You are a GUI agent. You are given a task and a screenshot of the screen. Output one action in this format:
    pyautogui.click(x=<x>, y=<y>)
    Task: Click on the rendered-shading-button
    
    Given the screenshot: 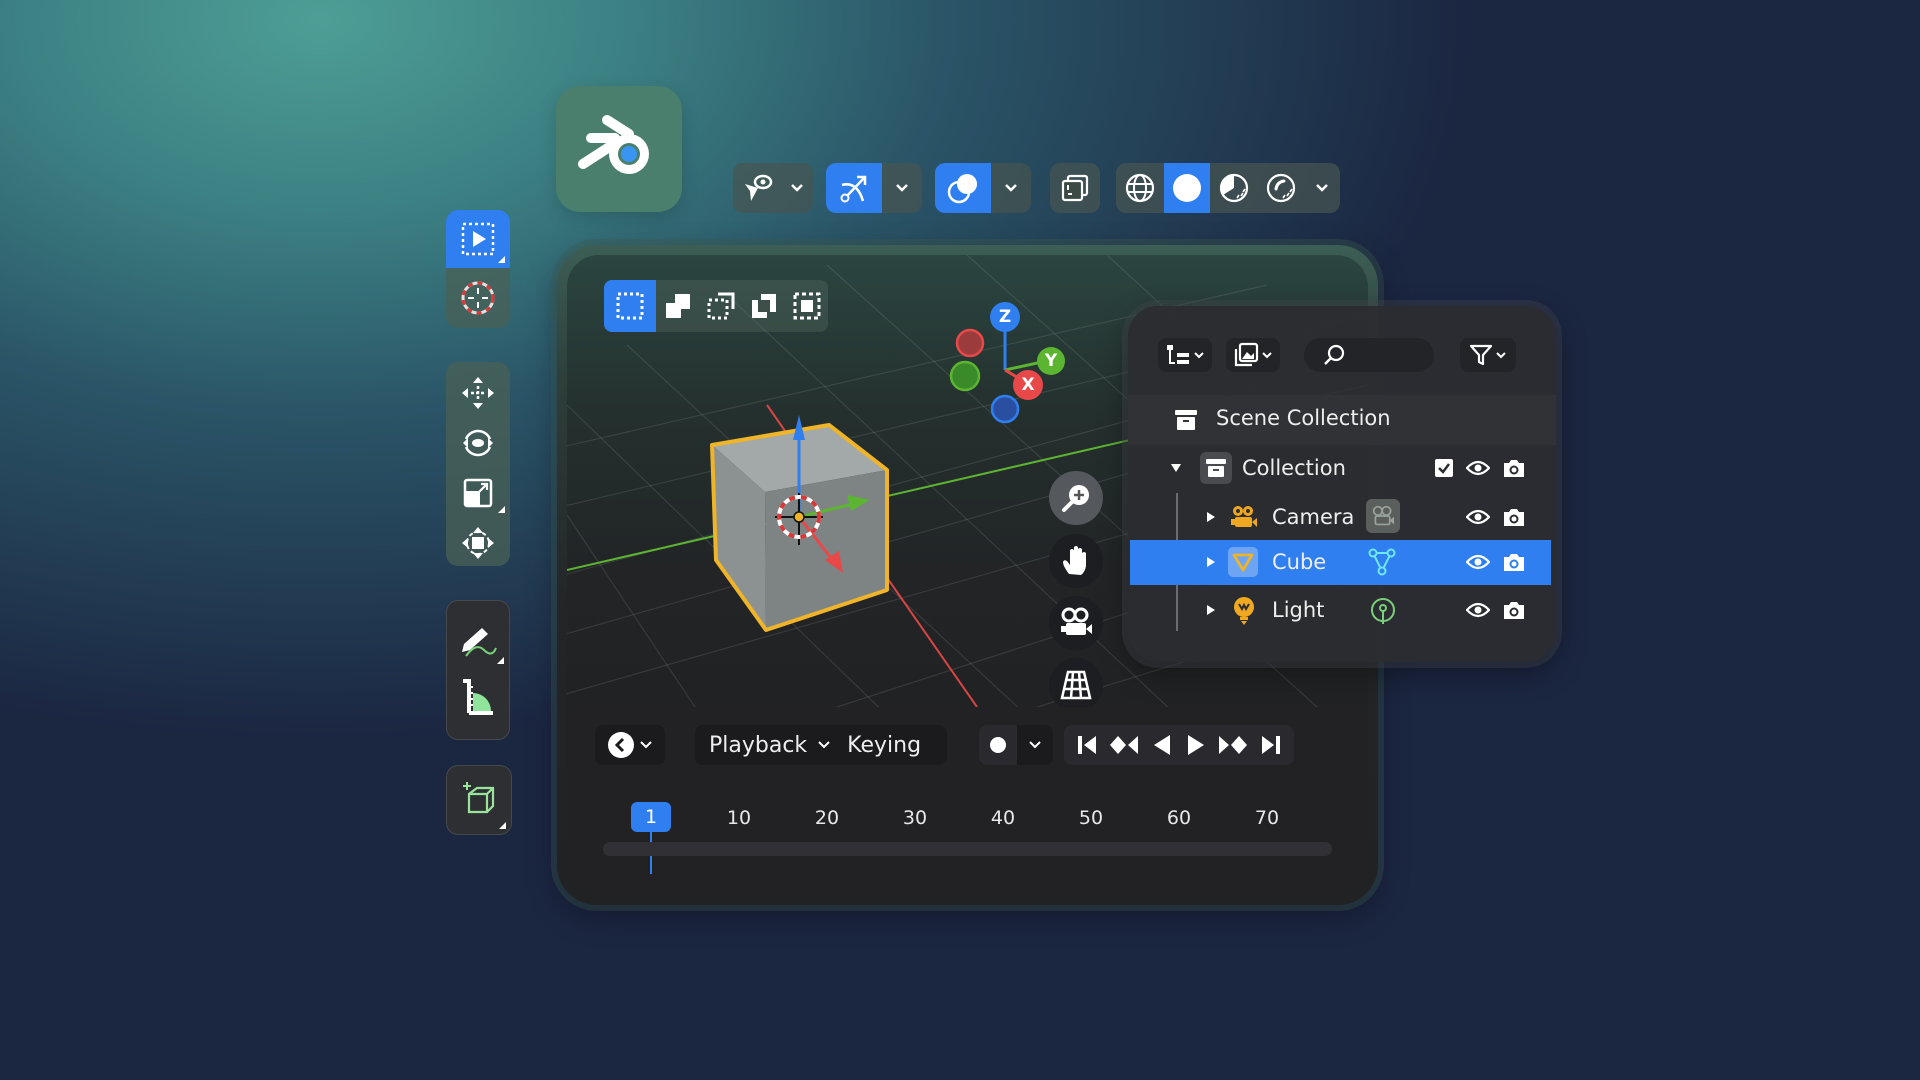 What is the action you would take?
    pyautogui.click(x=1281, y=188)
    